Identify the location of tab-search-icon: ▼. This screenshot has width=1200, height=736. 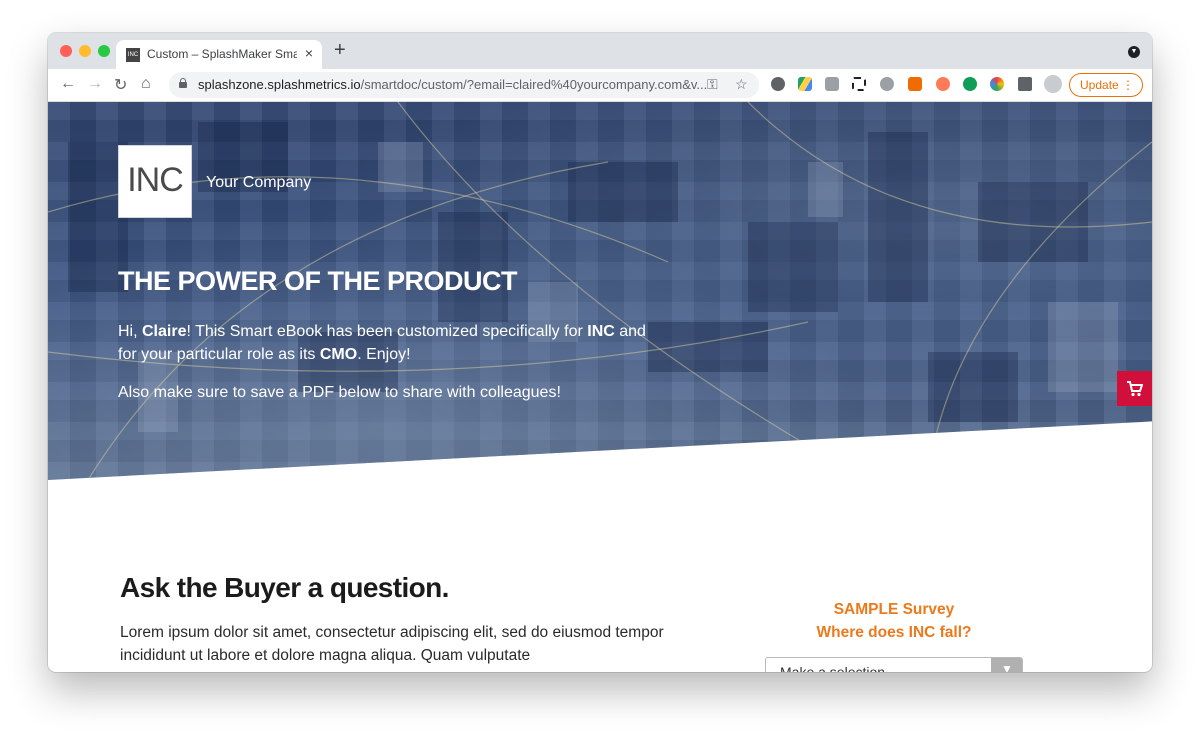
(1134, 52).